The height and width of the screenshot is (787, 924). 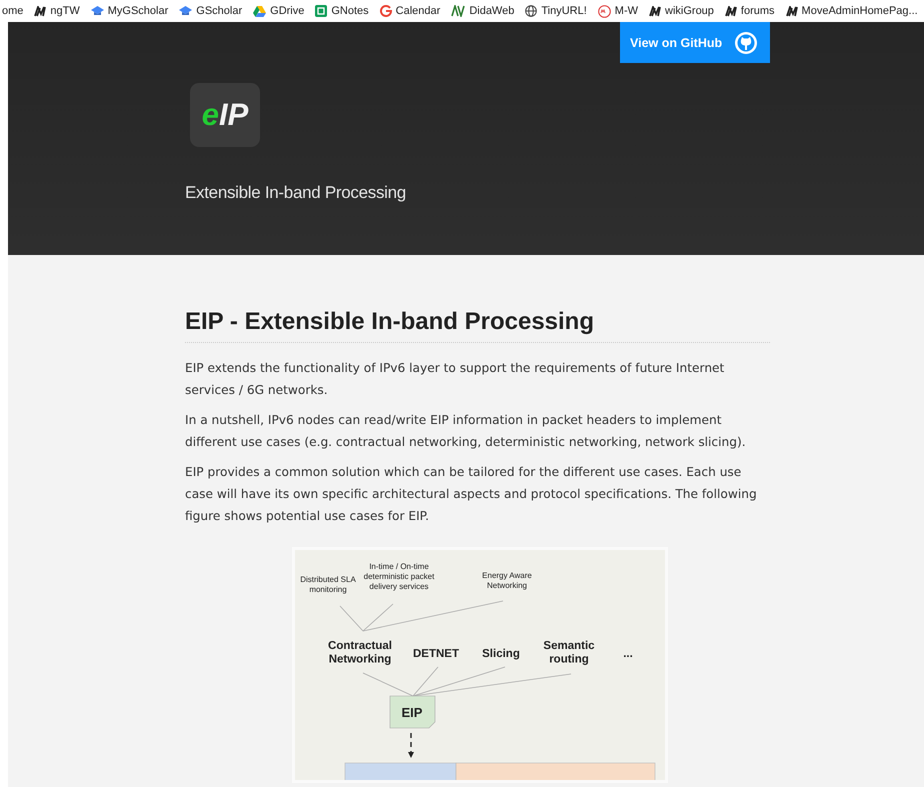 I want to click on bookmark-link: DidaWeb, so click(x=482, y=11).